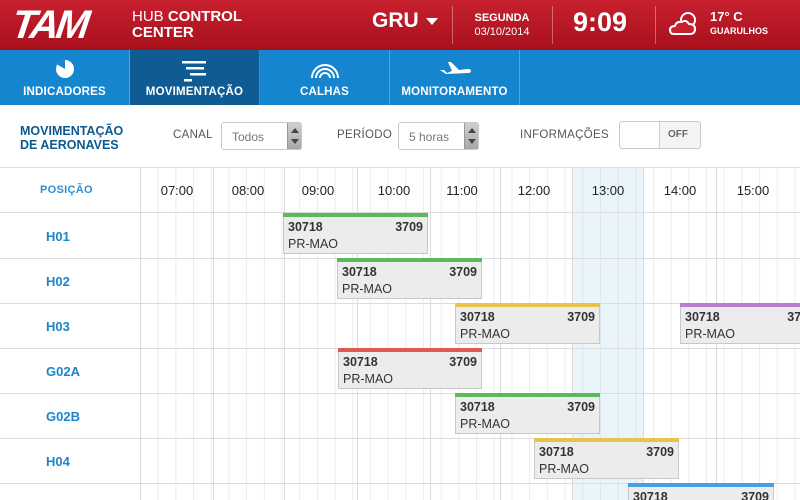 This screenshot has width=800, height=500. I want to click on app-title: HUB CONTROL CENTER, so click(187, 24).